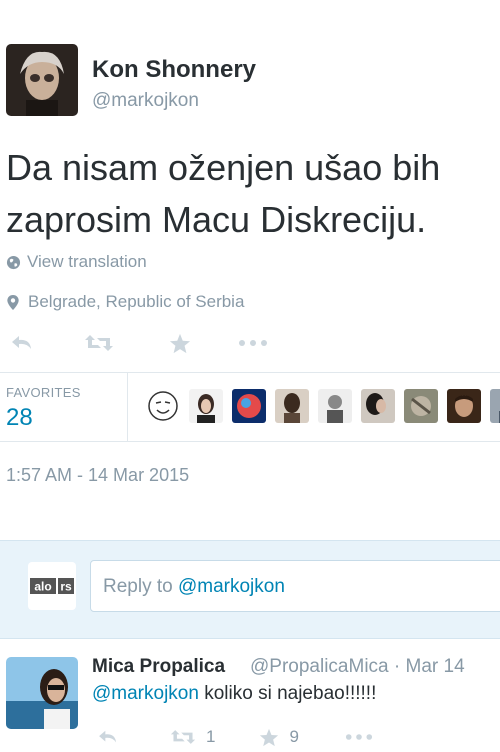 Image resolution: width=500 pixels, height=752 pixels. What do you see at coordinates (97, 475) in the screenshot?
I see `tweet-timestamp: 1:57 AM - 14 Mar 2015` at bounding box center [97, 475].